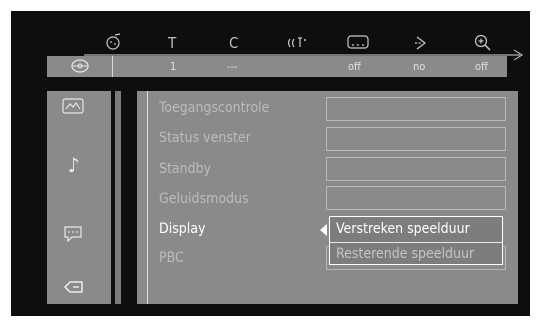 This screenshot has height=325, width=541. Describe the element at coordinates (147, 197) in the screenshot. I see `panel-divider` at that location.